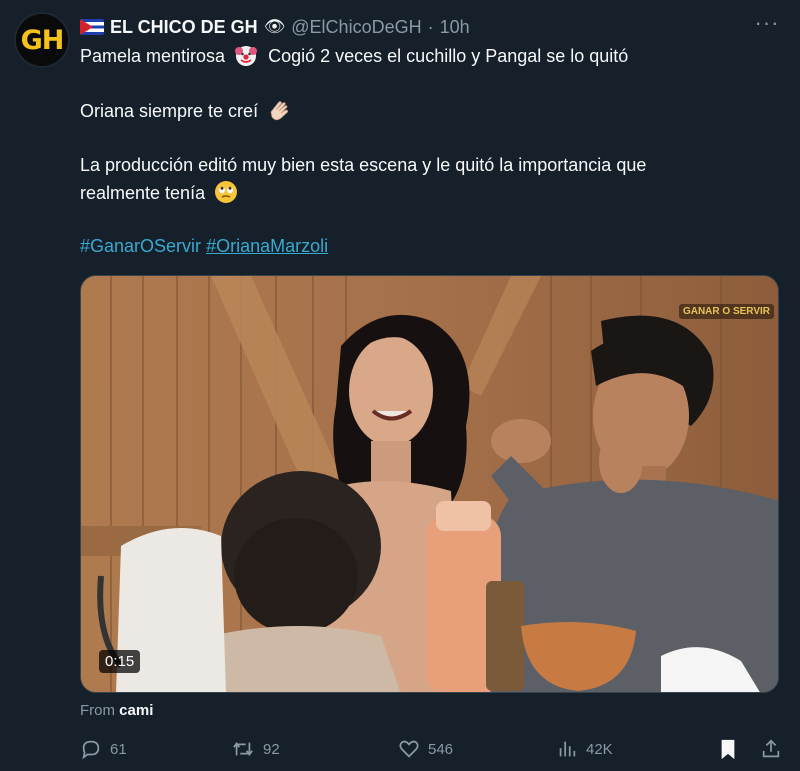  What do you see at coordinates (430, 113) in the screenshot?
I see `tweet-text-line-2: Oriana siempre te creí` at bounding box center [430, 113].